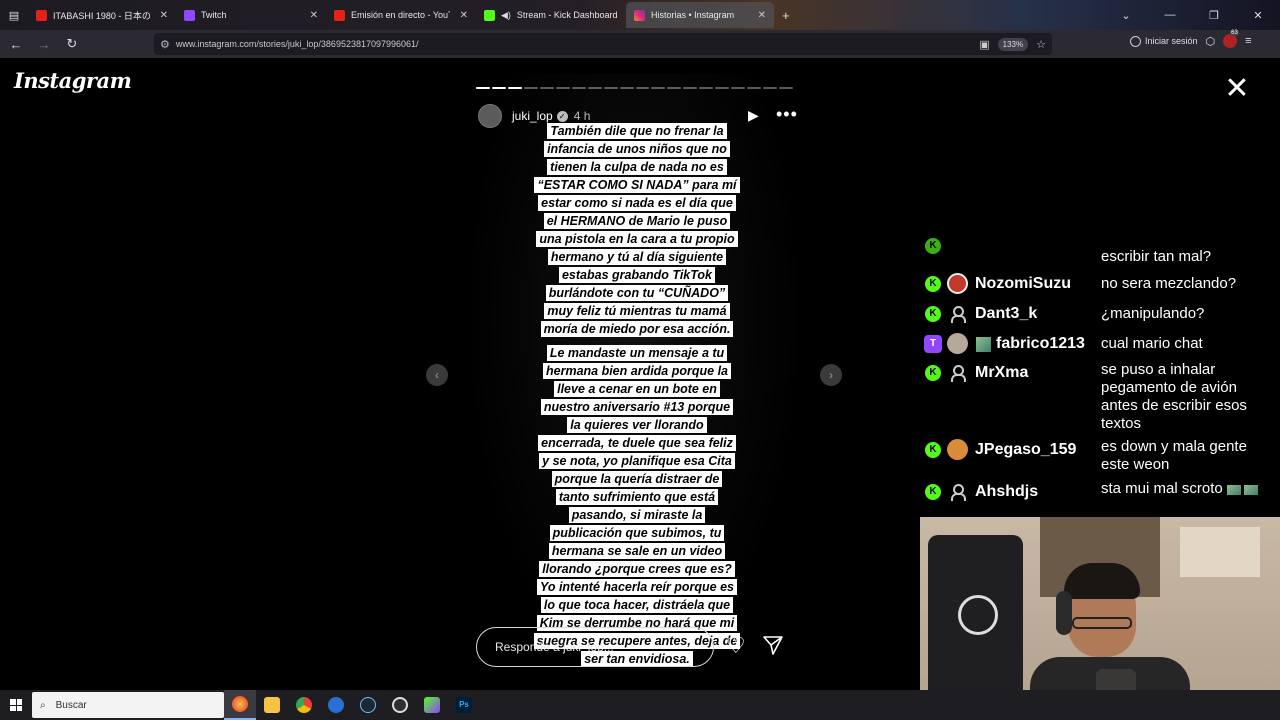 The height and width of the screenshot is (720, 1280). What do you see at coordinates (506, 15) in the screenshot?
I see `speaker-icon: ◀)` at bounding box center [506, 15].